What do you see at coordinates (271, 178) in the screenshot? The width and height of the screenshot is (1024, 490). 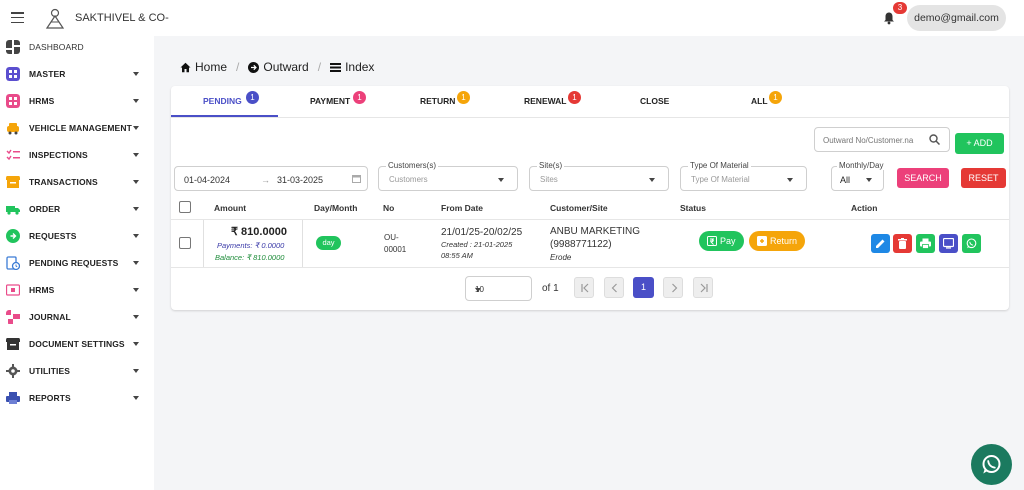 I see `date-range-picker: 01-04-2024 → 31-03-2025` at bounding box center [271, 178].